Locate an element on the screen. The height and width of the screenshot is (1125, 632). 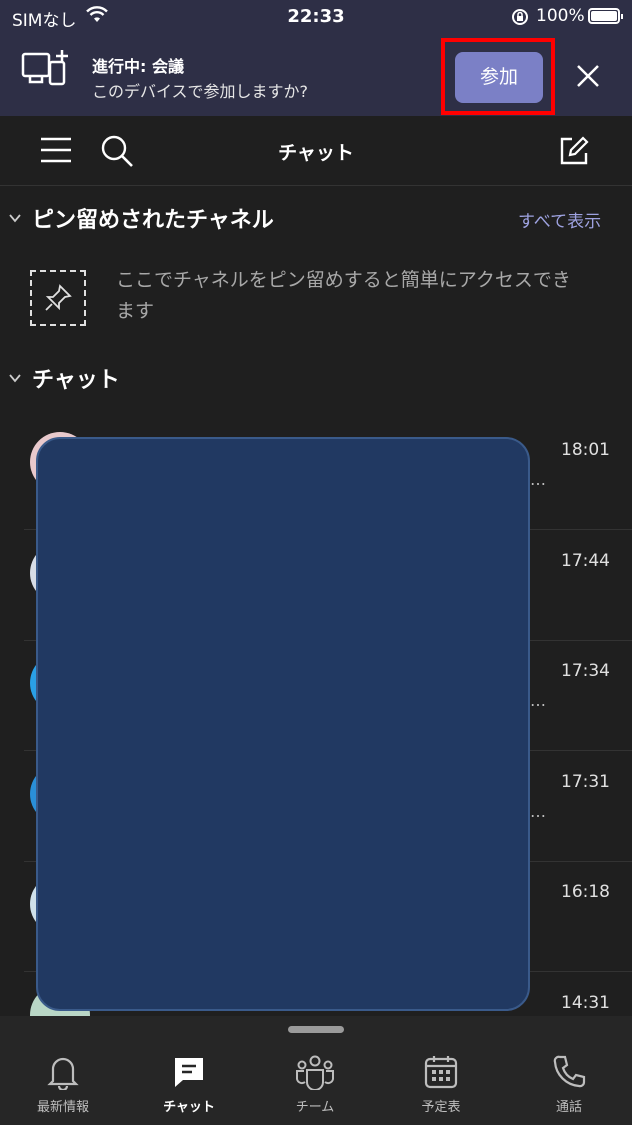
tab-chat: チャット is located at coordinates (189, 1084).